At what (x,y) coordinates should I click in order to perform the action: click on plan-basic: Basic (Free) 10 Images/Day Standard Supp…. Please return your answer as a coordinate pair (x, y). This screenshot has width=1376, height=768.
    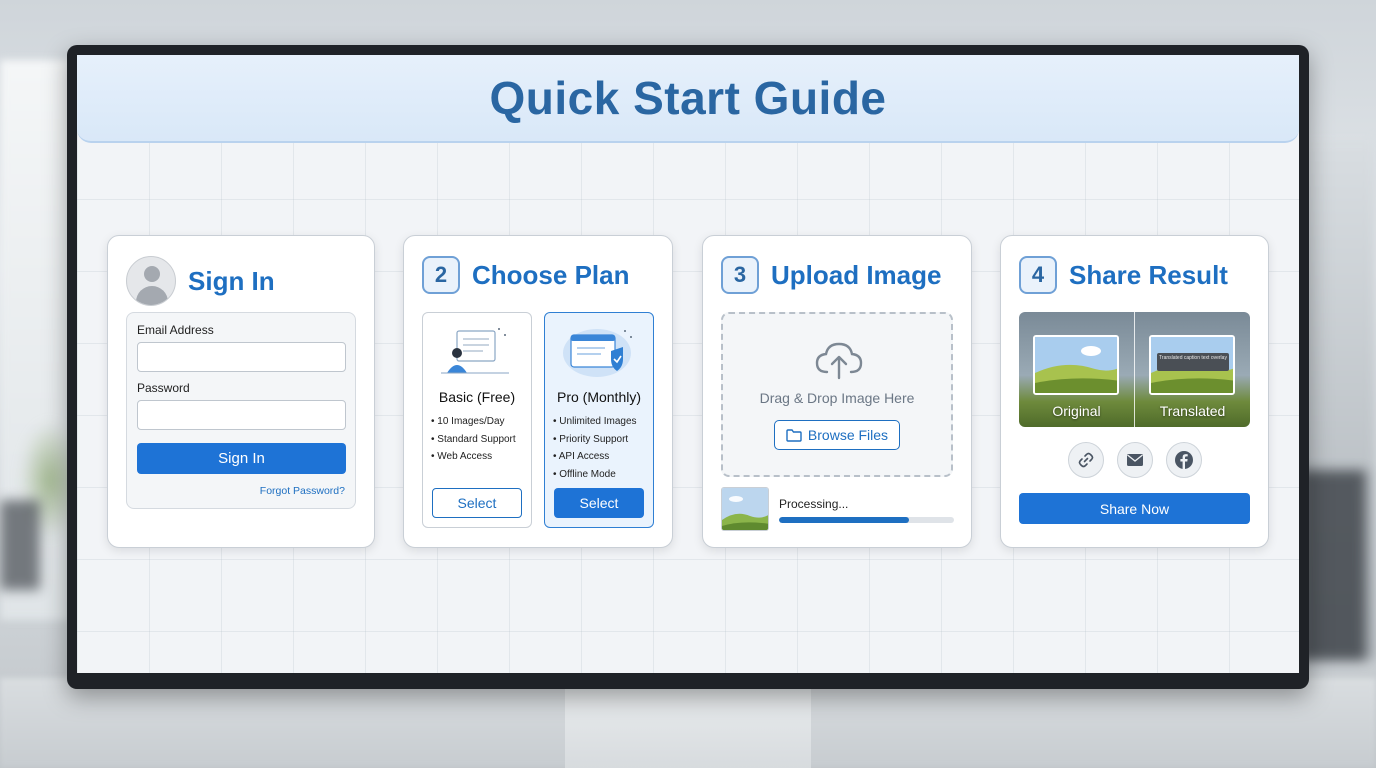
    Looking at the image, I should click on (477, 420).